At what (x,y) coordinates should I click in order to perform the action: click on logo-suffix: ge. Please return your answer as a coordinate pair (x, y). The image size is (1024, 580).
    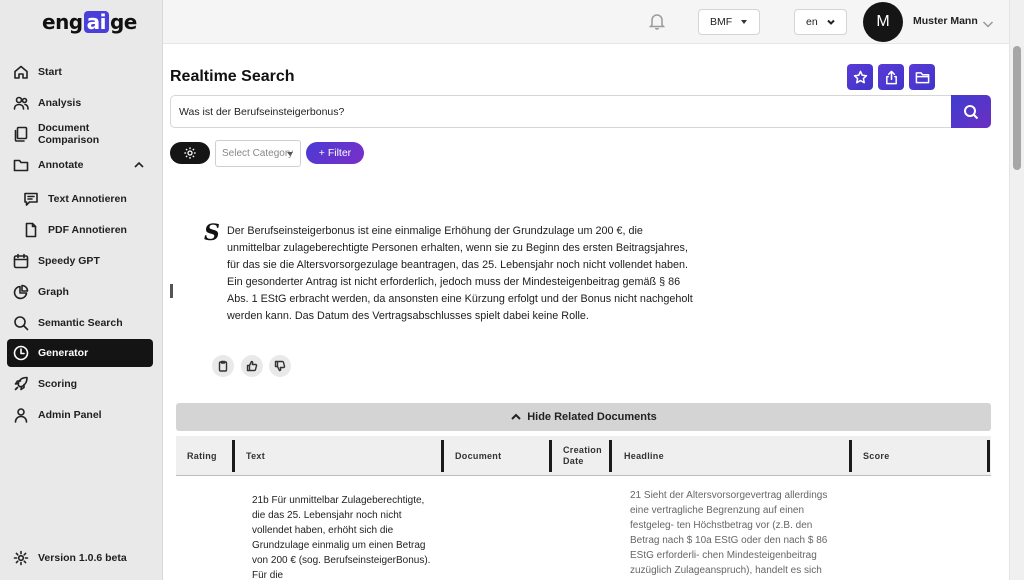
    Looking at the image, I should click on (123, 22).